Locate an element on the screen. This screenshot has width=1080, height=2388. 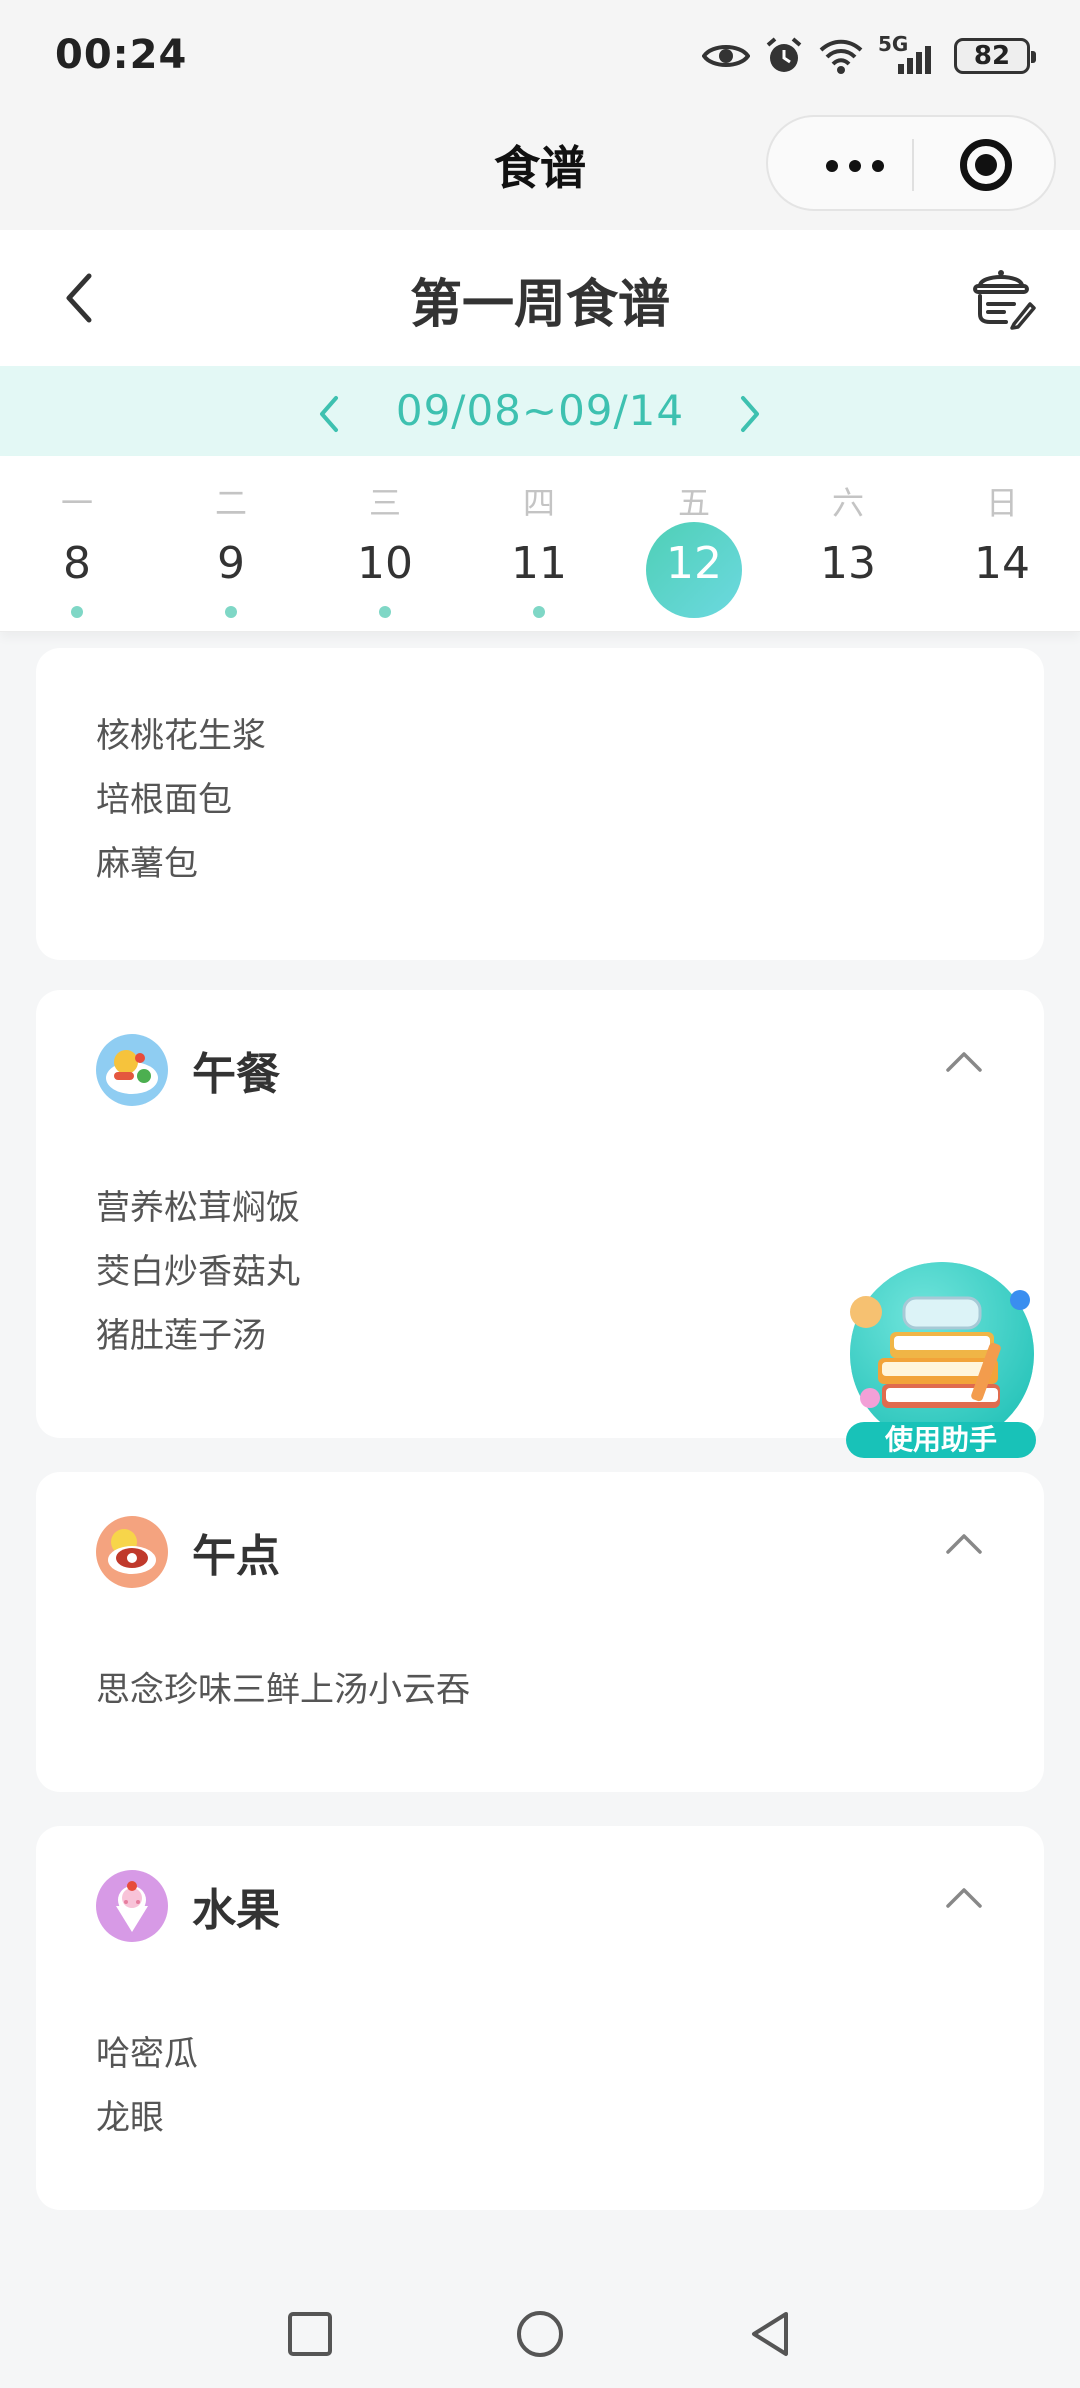
list-item: 哈密瓜 is located at coordinates (147, 2054).